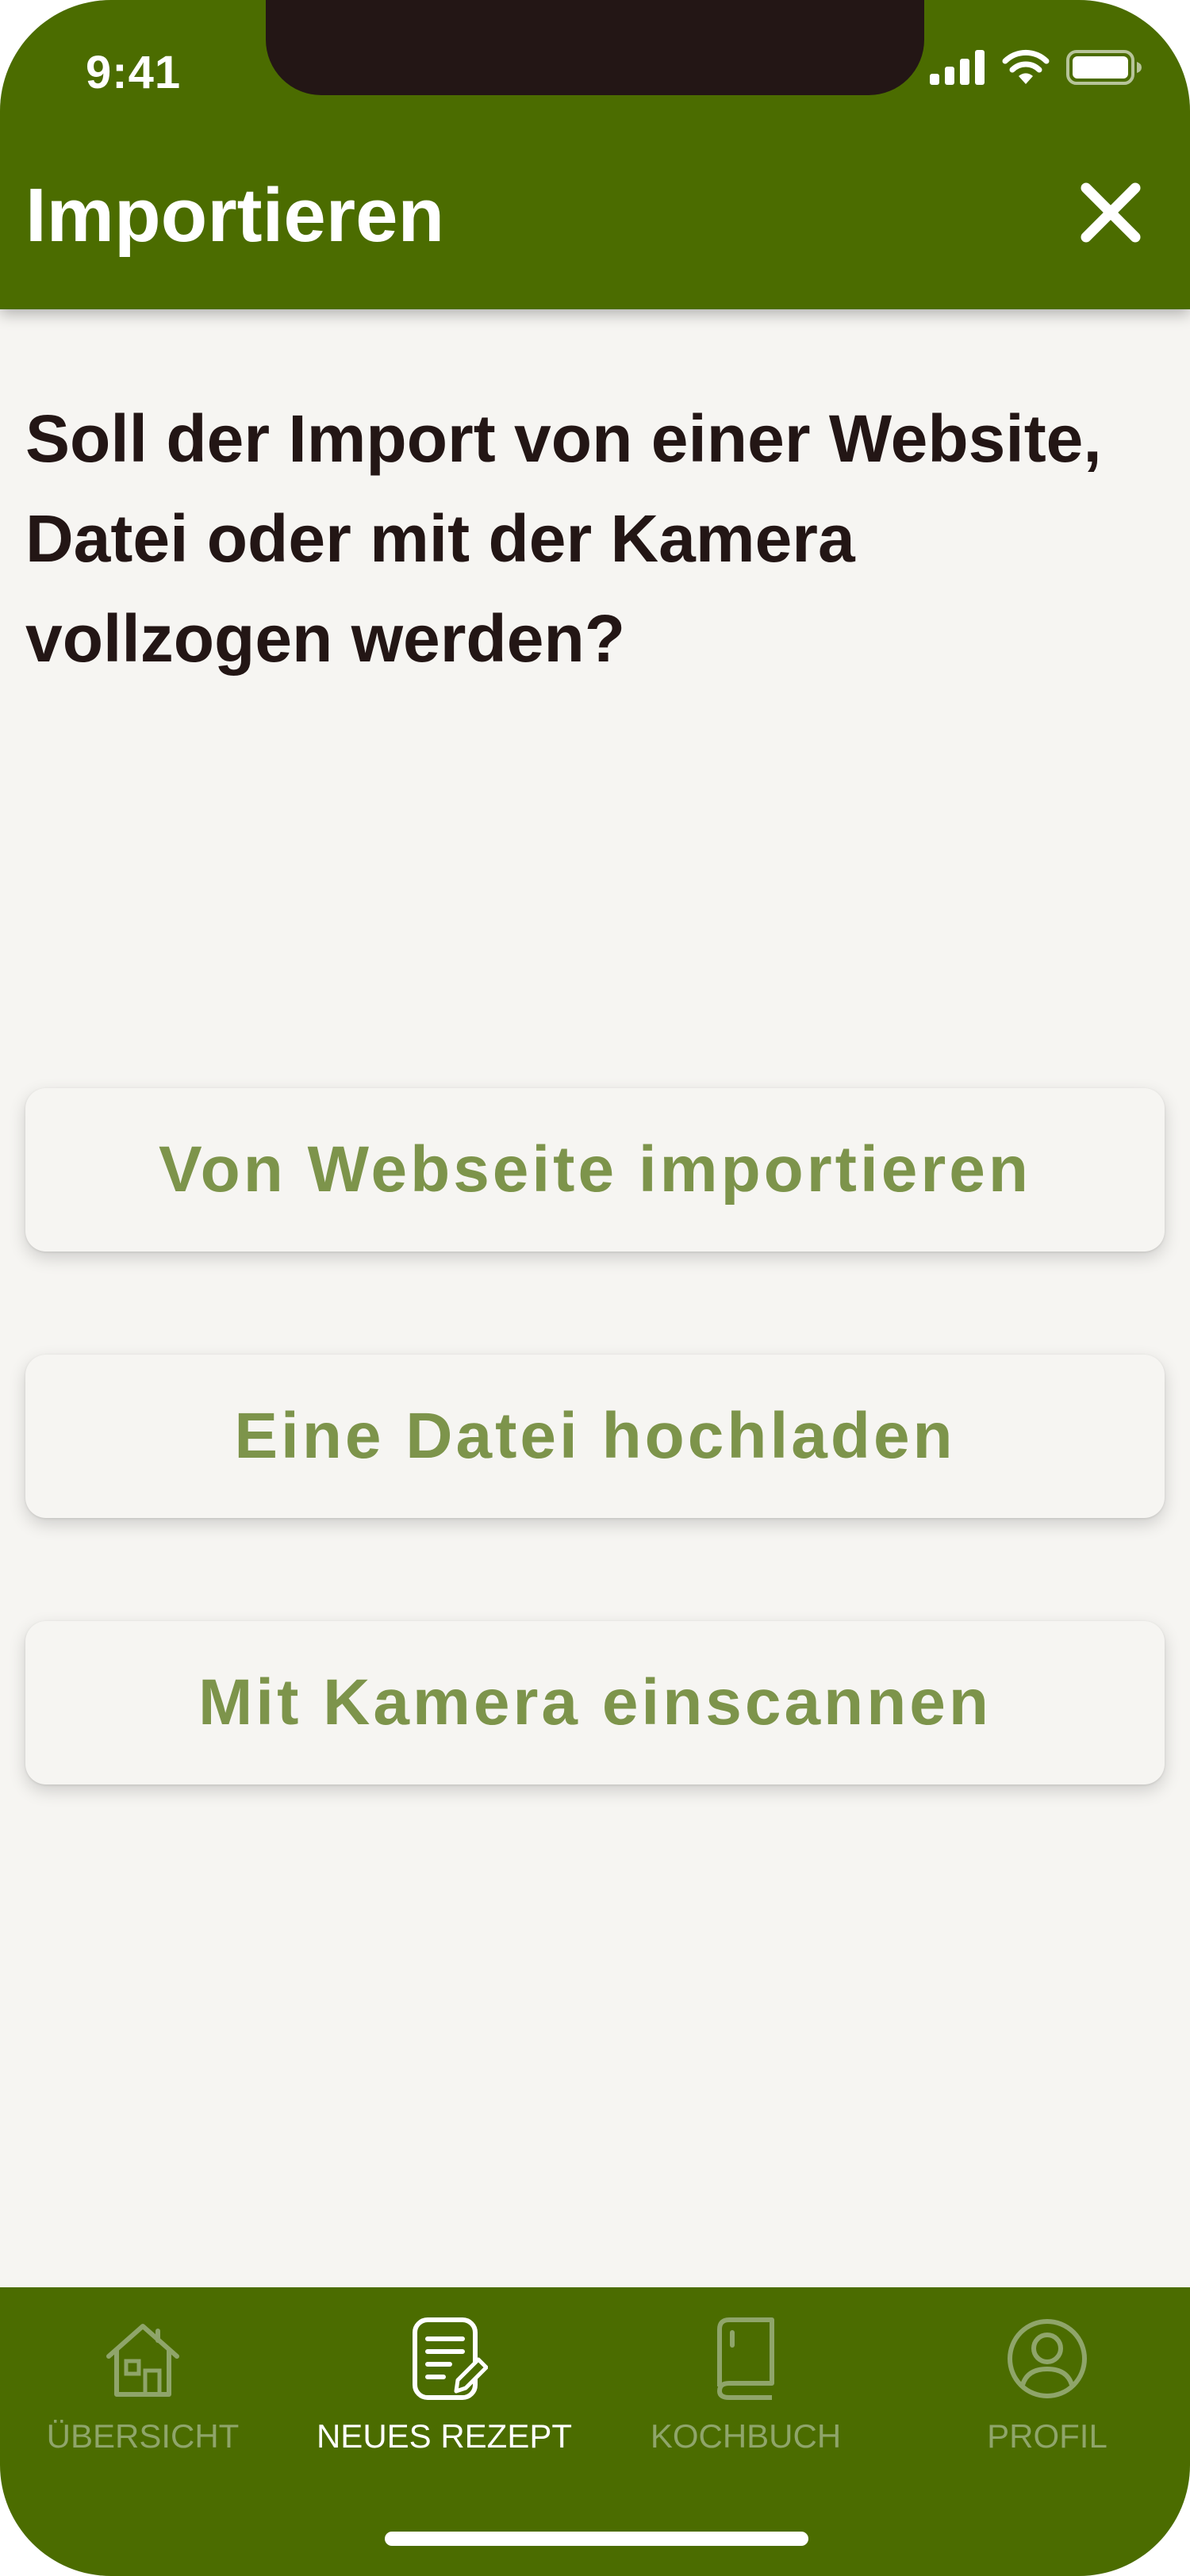 The image size is (1190, 2576). I want to click on tab-new-recipe-label: NEUES REZEPT, so click(444, 2436).